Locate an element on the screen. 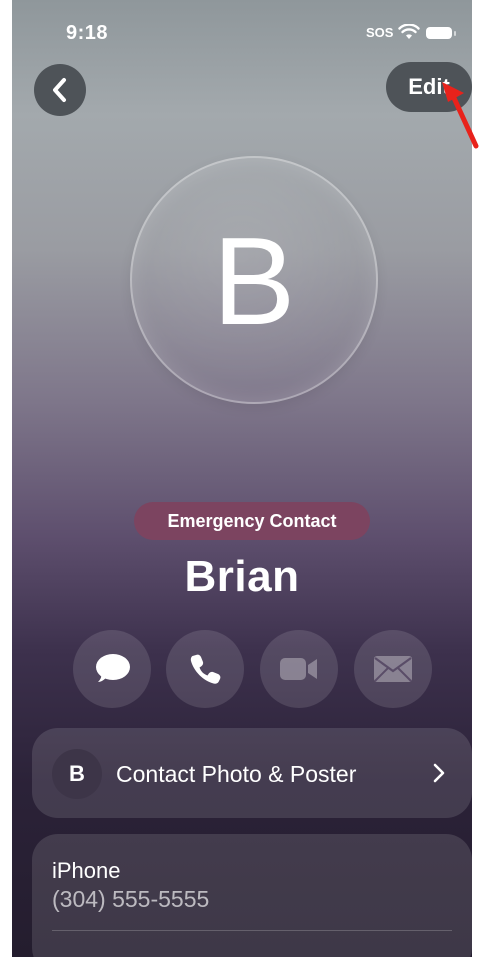  contact-name: Brian is located at coordinates (242, 576).